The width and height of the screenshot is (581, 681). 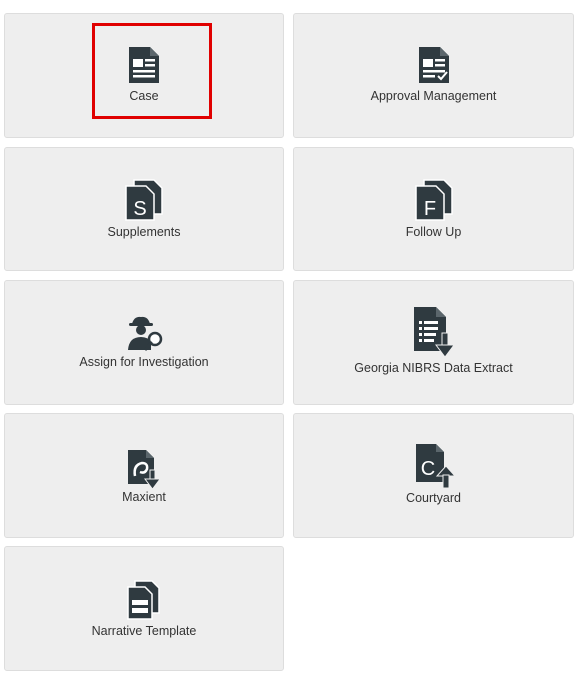 I want to click on tile-courtyard: C Courtyard, so click(x=433, y=475).